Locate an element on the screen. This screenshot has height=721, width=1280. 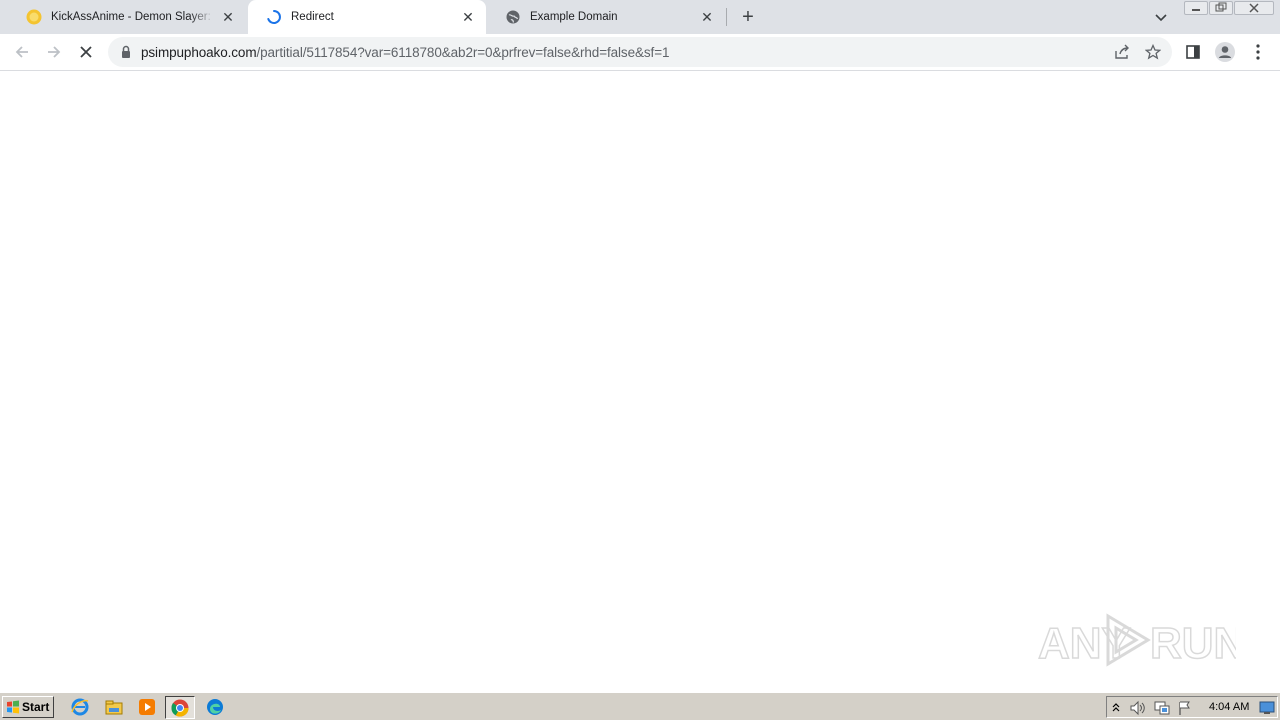
anyrun-watermark: ANY RUN is located at coordinates (1141, 640).